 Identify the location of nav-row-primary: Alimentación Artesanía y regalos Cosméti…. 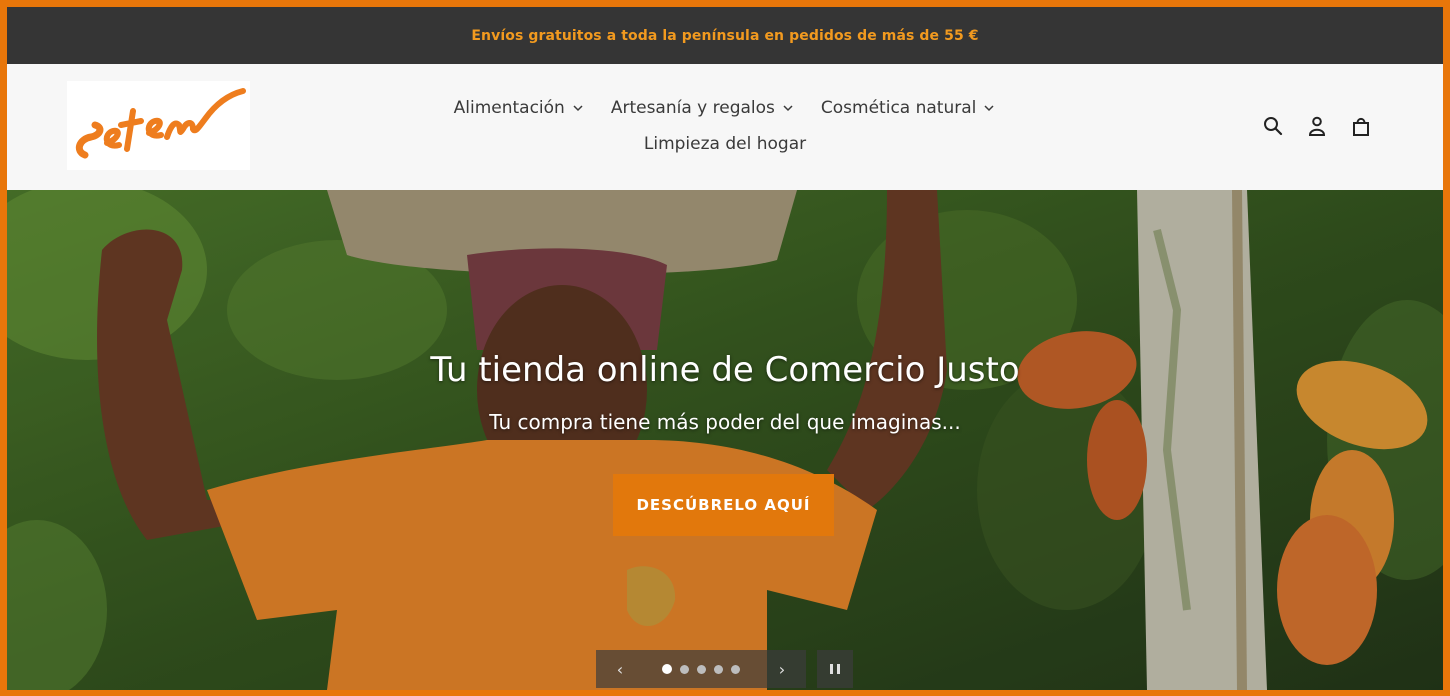
(725, 108).